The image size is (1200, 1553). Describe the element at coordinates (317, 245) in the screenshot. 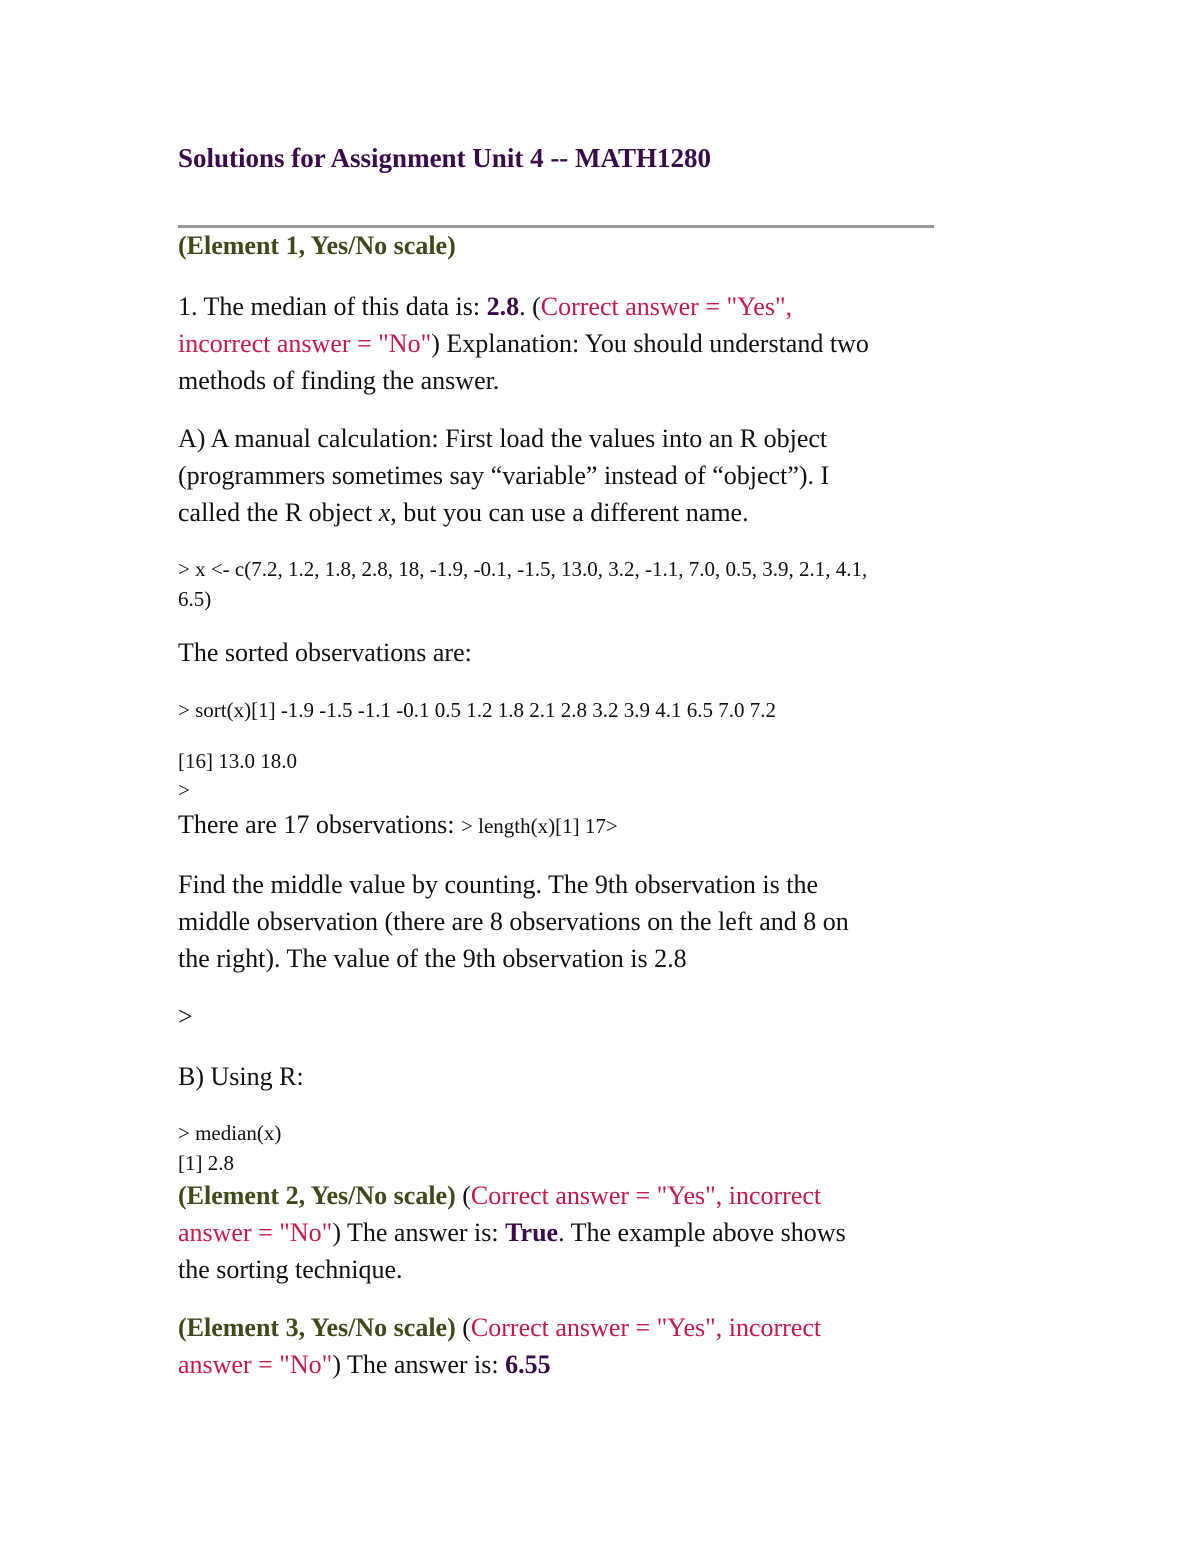

I see `element-1-heading: (Element 1, Yes/No scale)` at that location.